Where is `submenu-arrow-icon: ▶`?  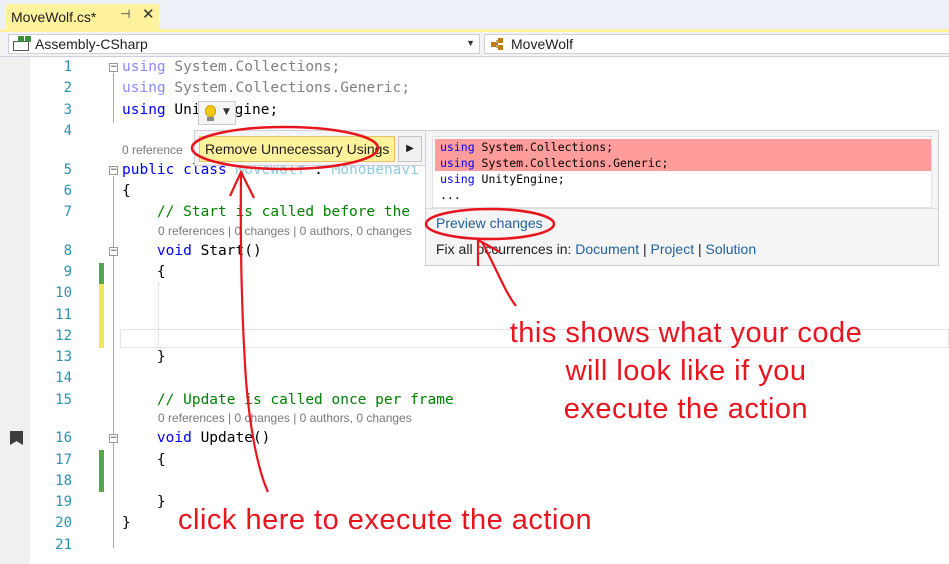 submenu-arrow-icon: ▶ is located at coordinates (410, 149).